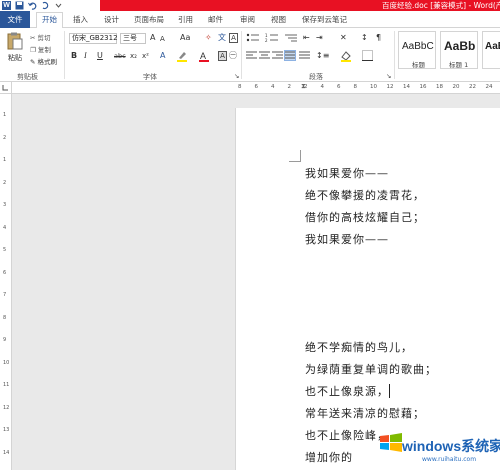 This screenshot has width=500, height=470. I want to click on tab-file: 文件, so click(15, 19).